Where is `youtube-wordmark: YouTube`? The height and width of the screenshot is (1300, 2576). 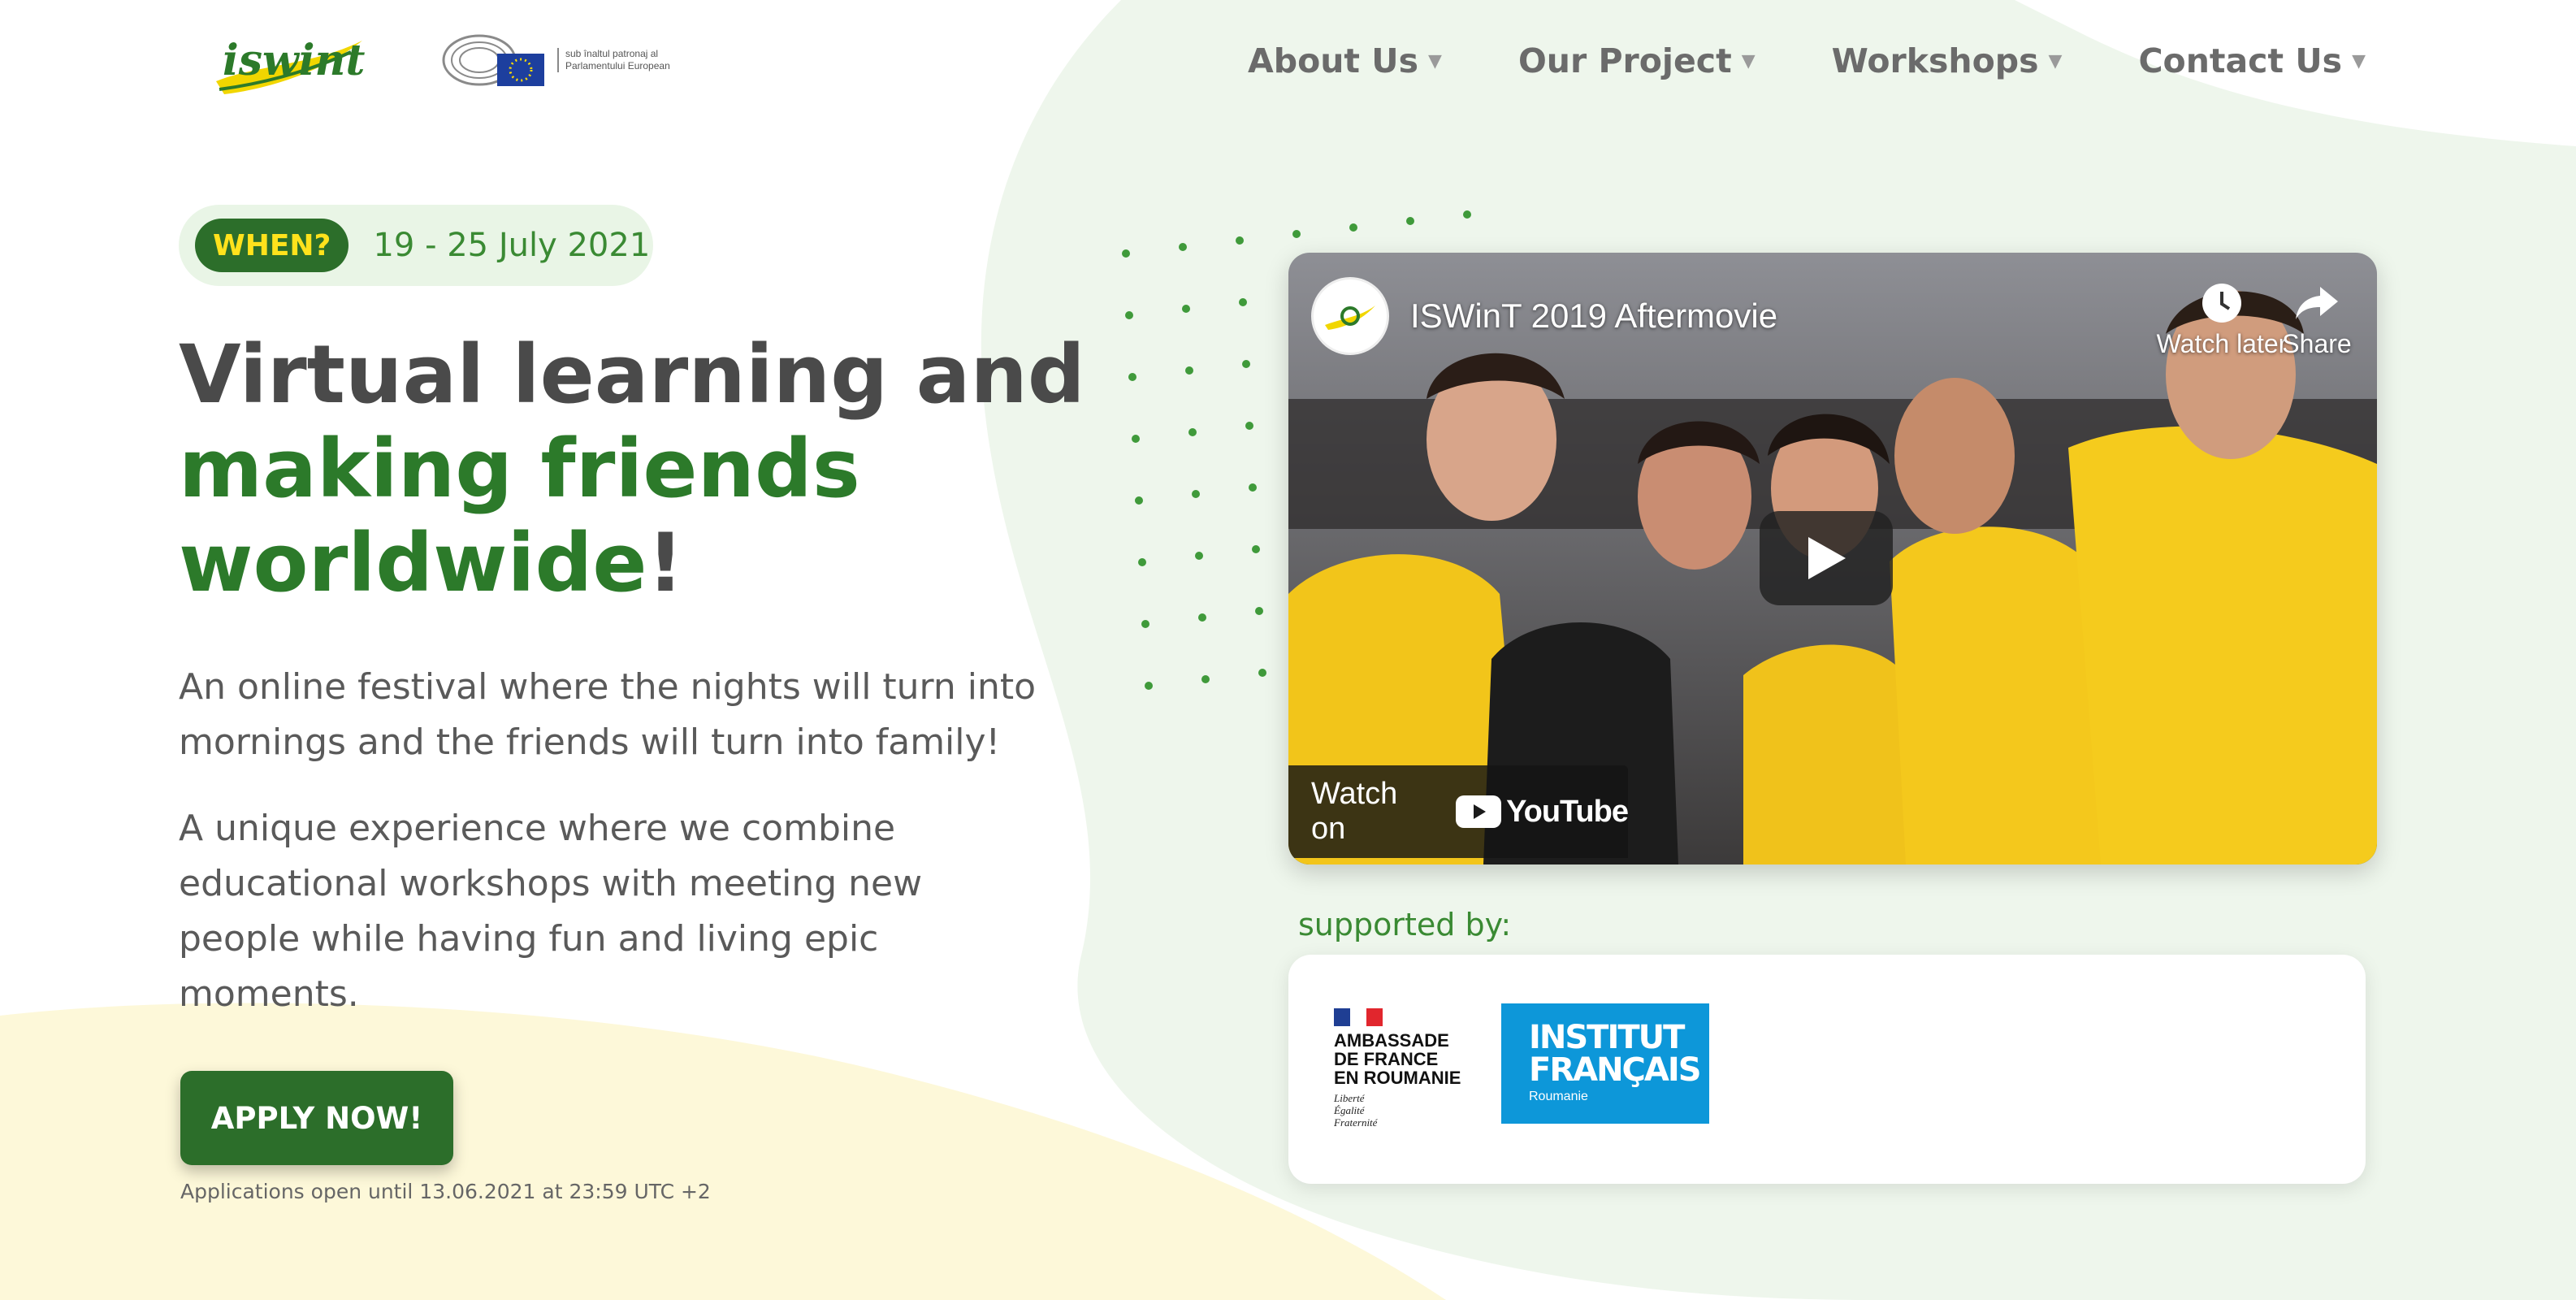 youtube-wordmark: YouTube is located at coordinates (1567, 811).